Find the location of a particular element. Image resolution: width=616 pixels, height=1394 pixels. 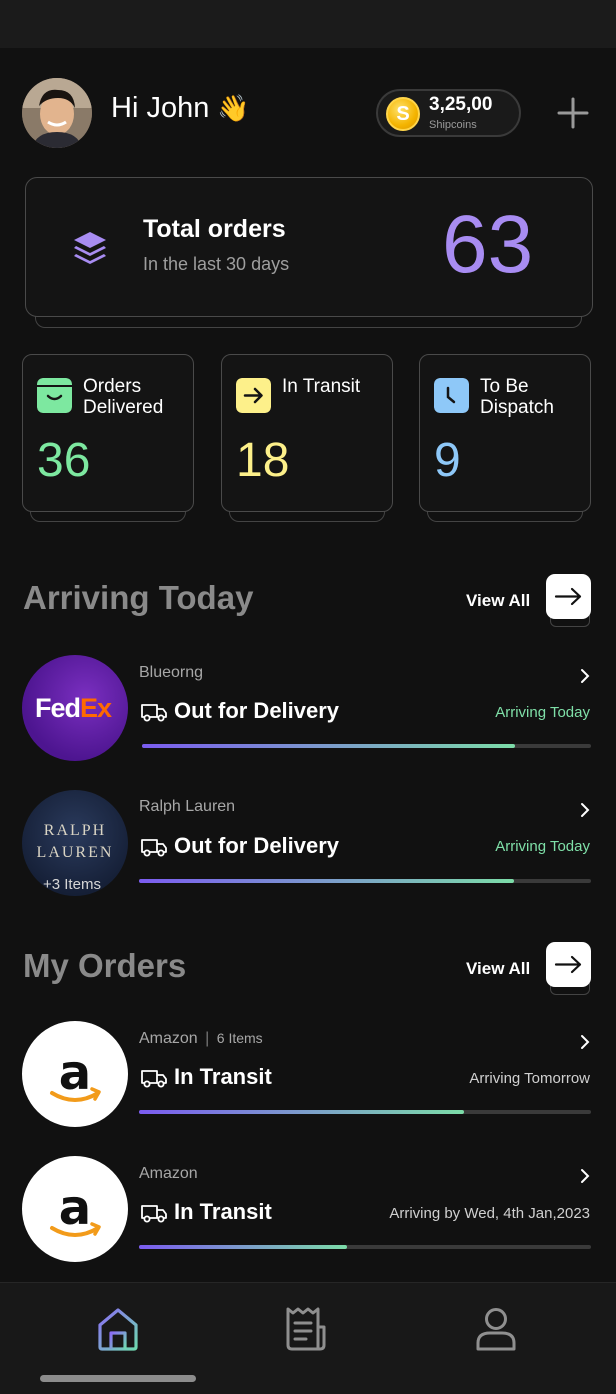

fedex-logo: FedEx is located at coordinates (75, 708).